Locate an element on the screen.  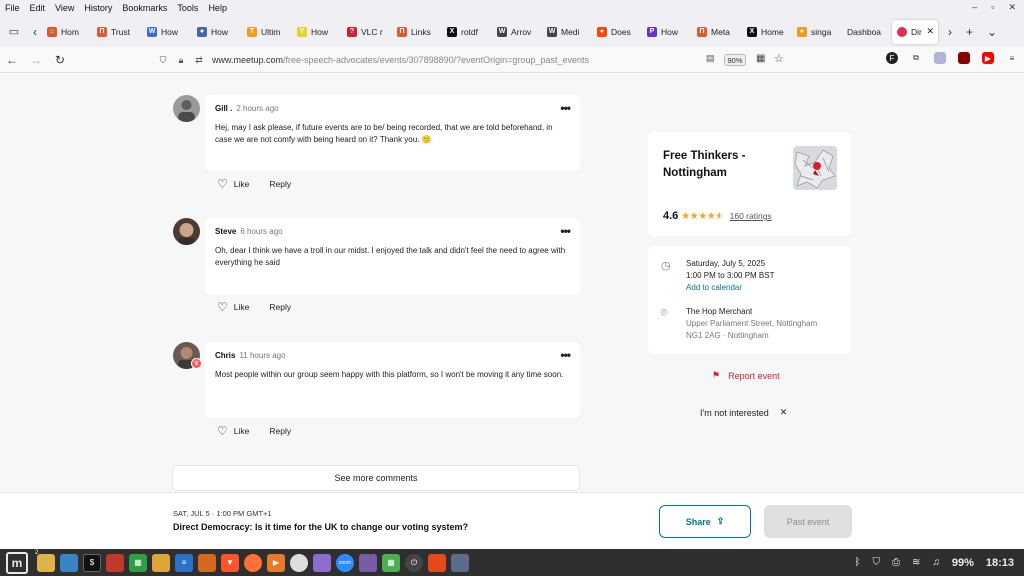
menu-help: Help is located at coordinates (217, 8).